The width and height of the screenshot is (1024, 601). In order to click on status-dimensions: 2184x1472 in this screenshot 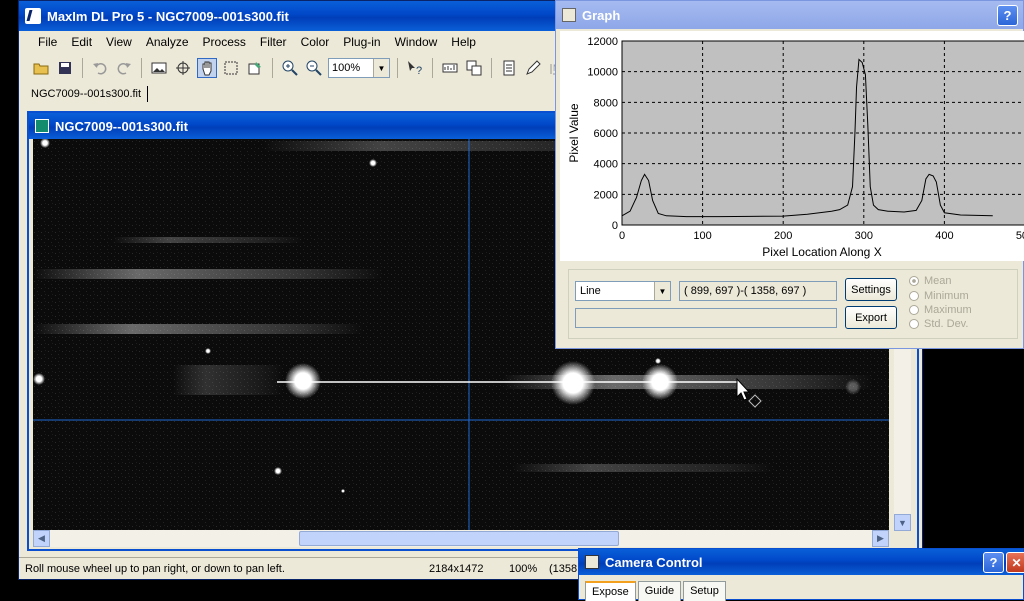, I will do `click(456, 568)`.